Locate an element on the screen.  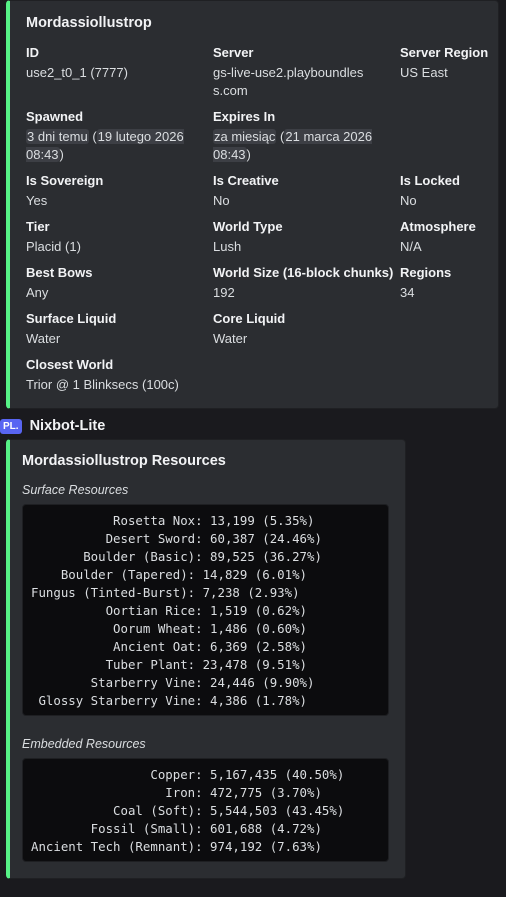
resource-line: Glossy Starberry Vine: 4,386 (1.78%) is located at coordinates (169, 700).